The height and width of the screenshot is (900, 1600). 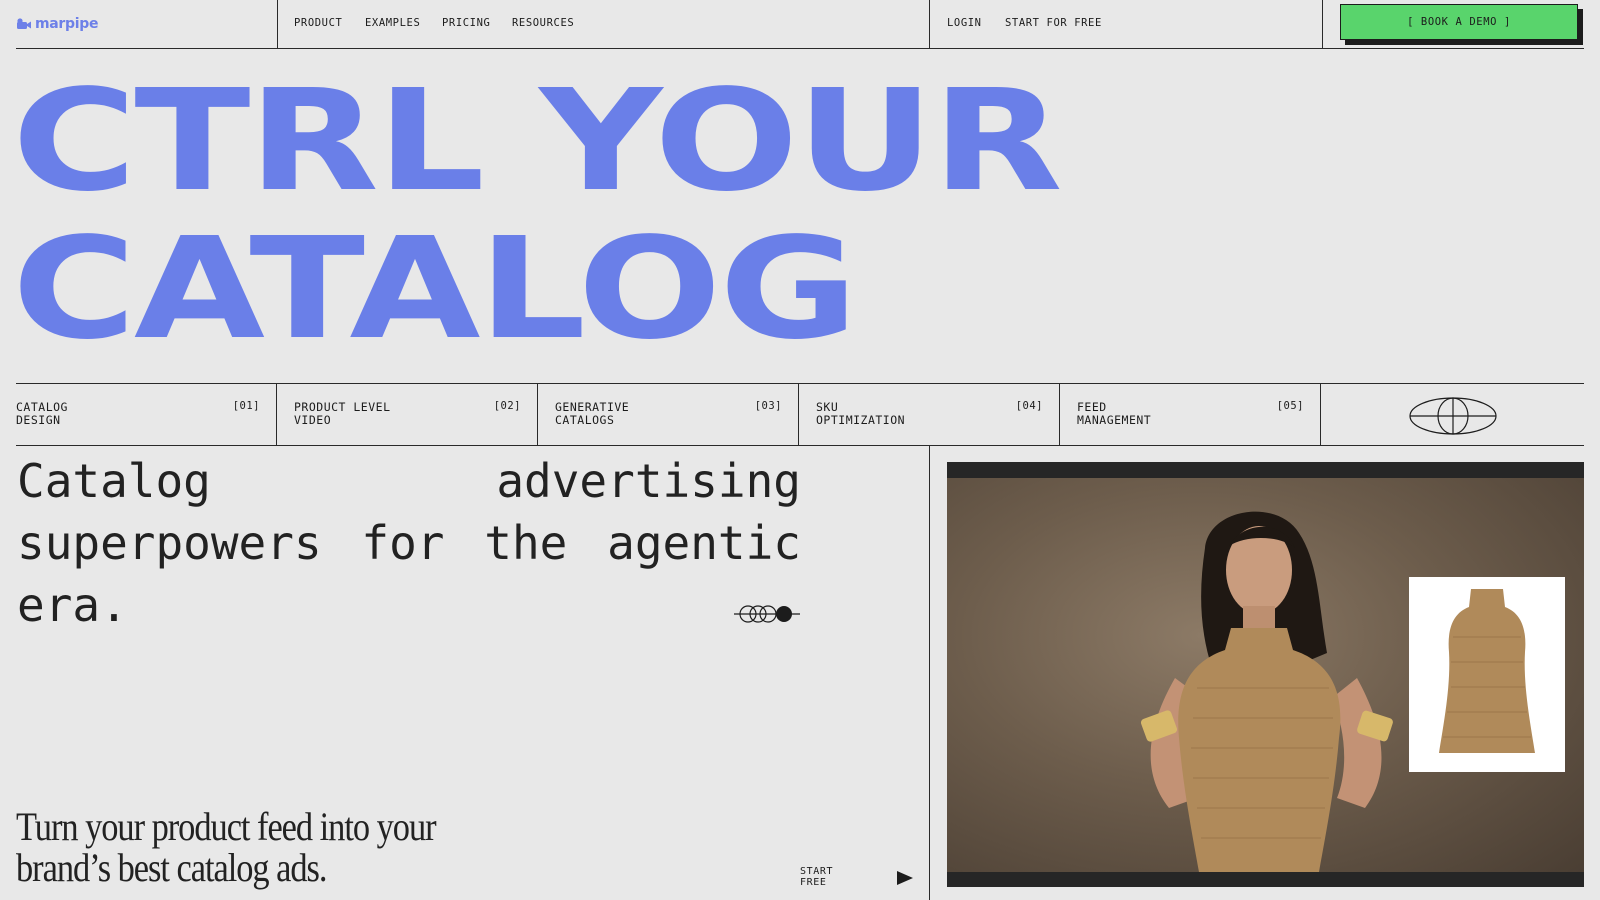 What do you see at coordinates (435, 289) in the screenshot?
I see `hero-line-2: CATALOG` at bounding box center [435, 289].